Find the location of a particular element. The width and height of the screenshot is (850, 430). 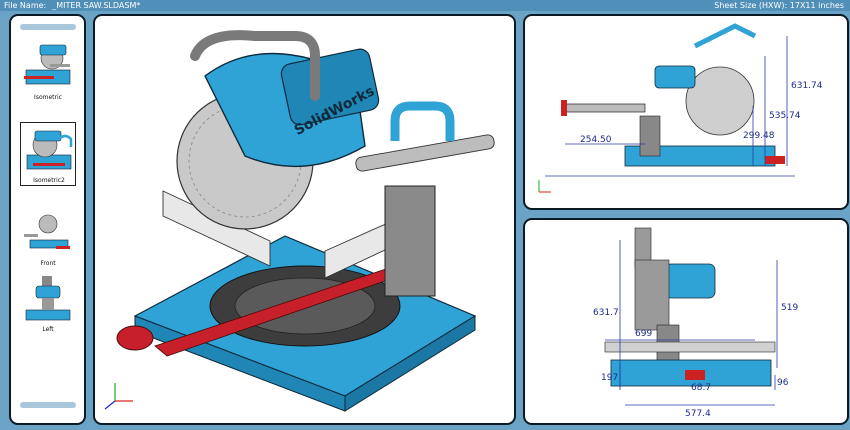

thumbnail-label: Isometric2 is located at coordinates (49, 180).